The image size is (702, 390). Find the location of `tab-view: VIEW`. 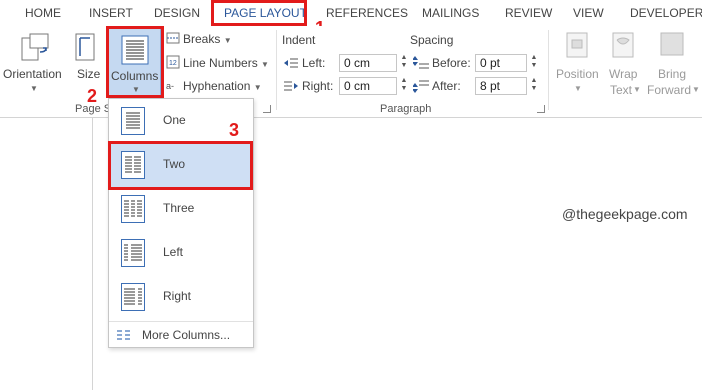

tab-view: VIEW is located at coordinates (588, 13).